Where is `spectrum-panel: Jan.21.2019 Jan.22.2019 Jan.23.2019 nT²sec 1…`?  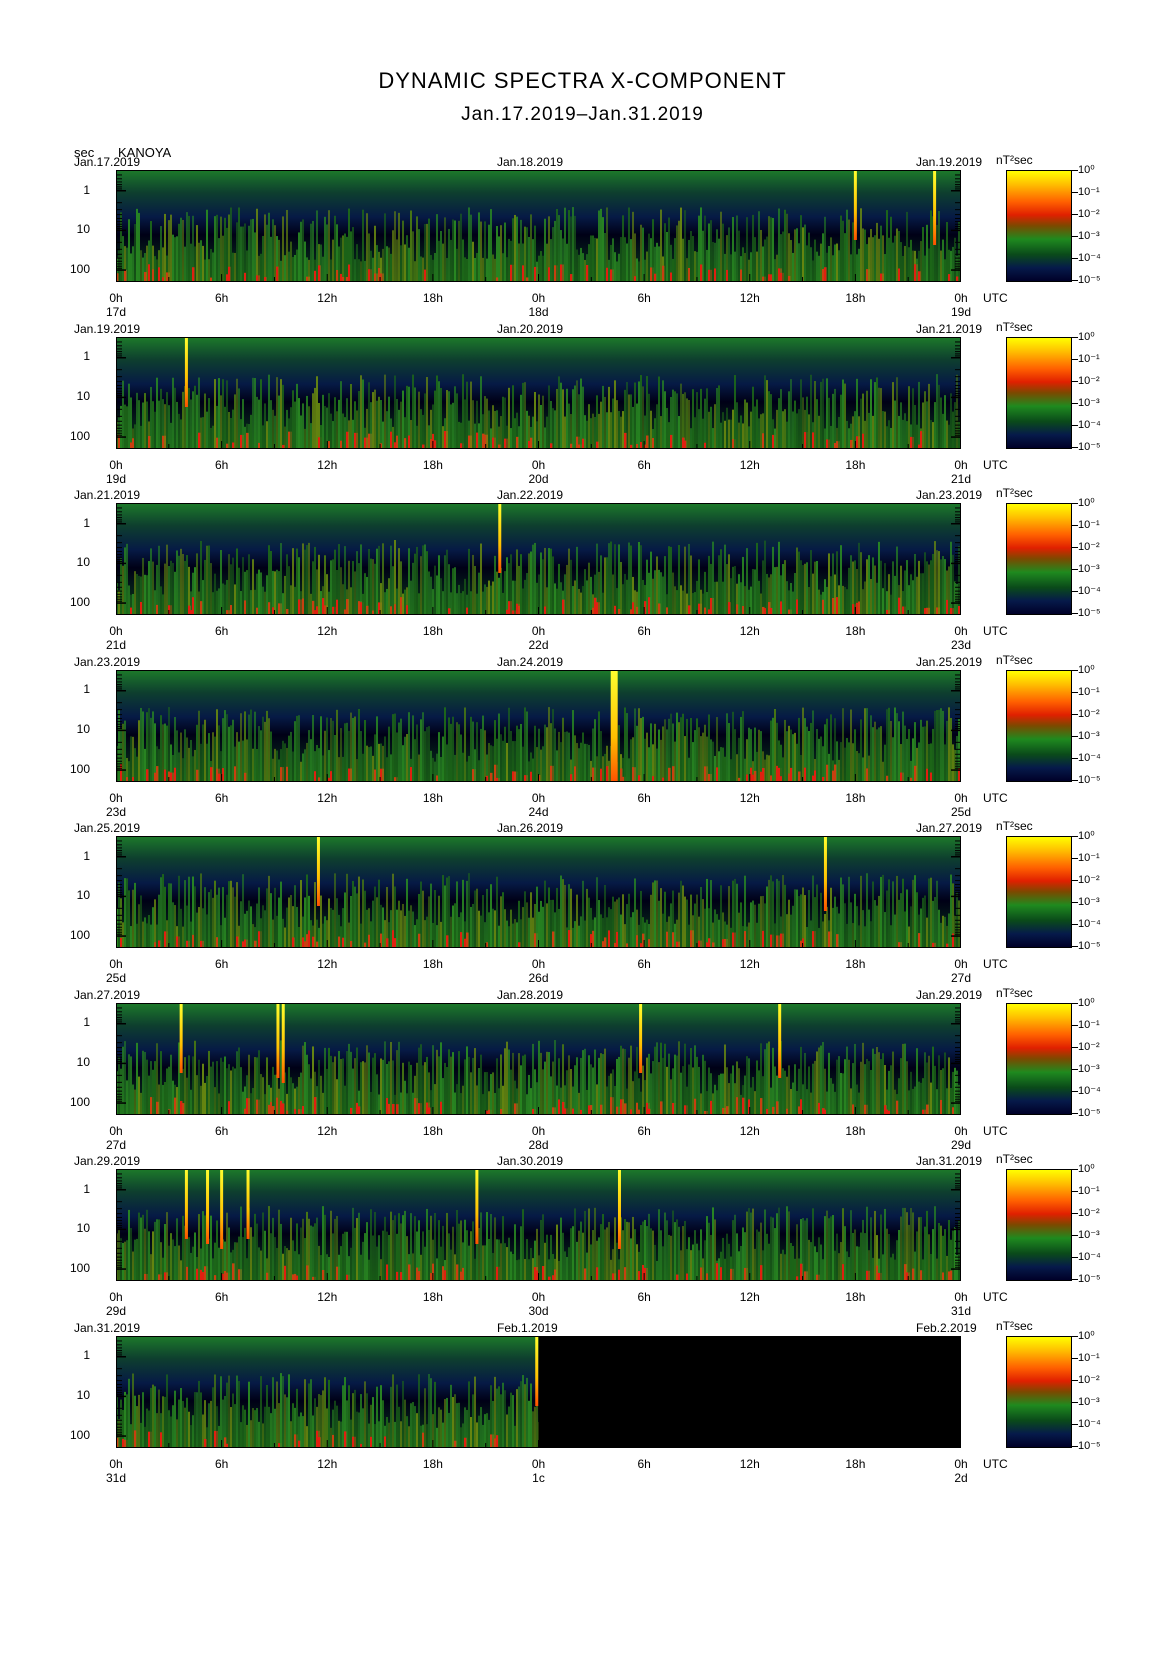
spectrum-panel: Jan.21.2019 Jan.22.2019 Jan.23.2019 nT²sec 1… is located at coordinates (582, 576).